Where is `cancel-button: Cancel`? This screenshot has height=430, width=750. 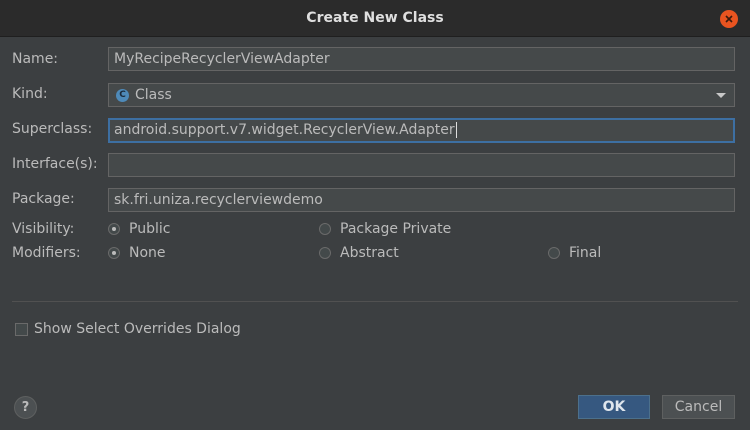 cancel-button: Cancel is located at coordinates (698, 407).